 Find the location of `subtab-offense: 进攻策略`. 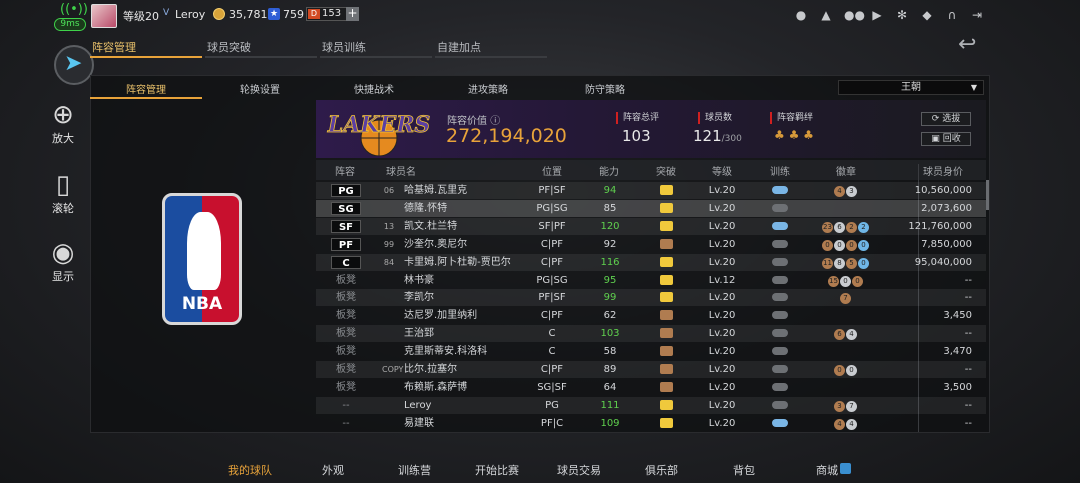

subtab-offense: 进攻策略 is located at coordinates (488, 89).